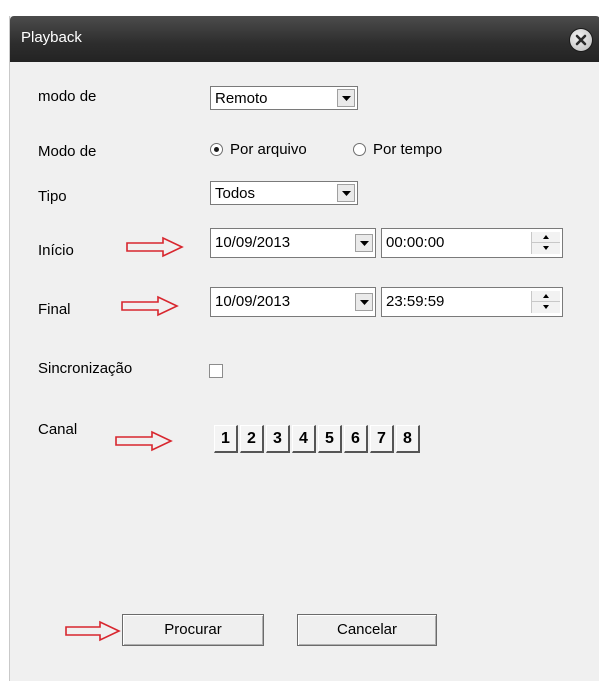  I want to click on sincronizacao-checkbox, so click(216, 371).